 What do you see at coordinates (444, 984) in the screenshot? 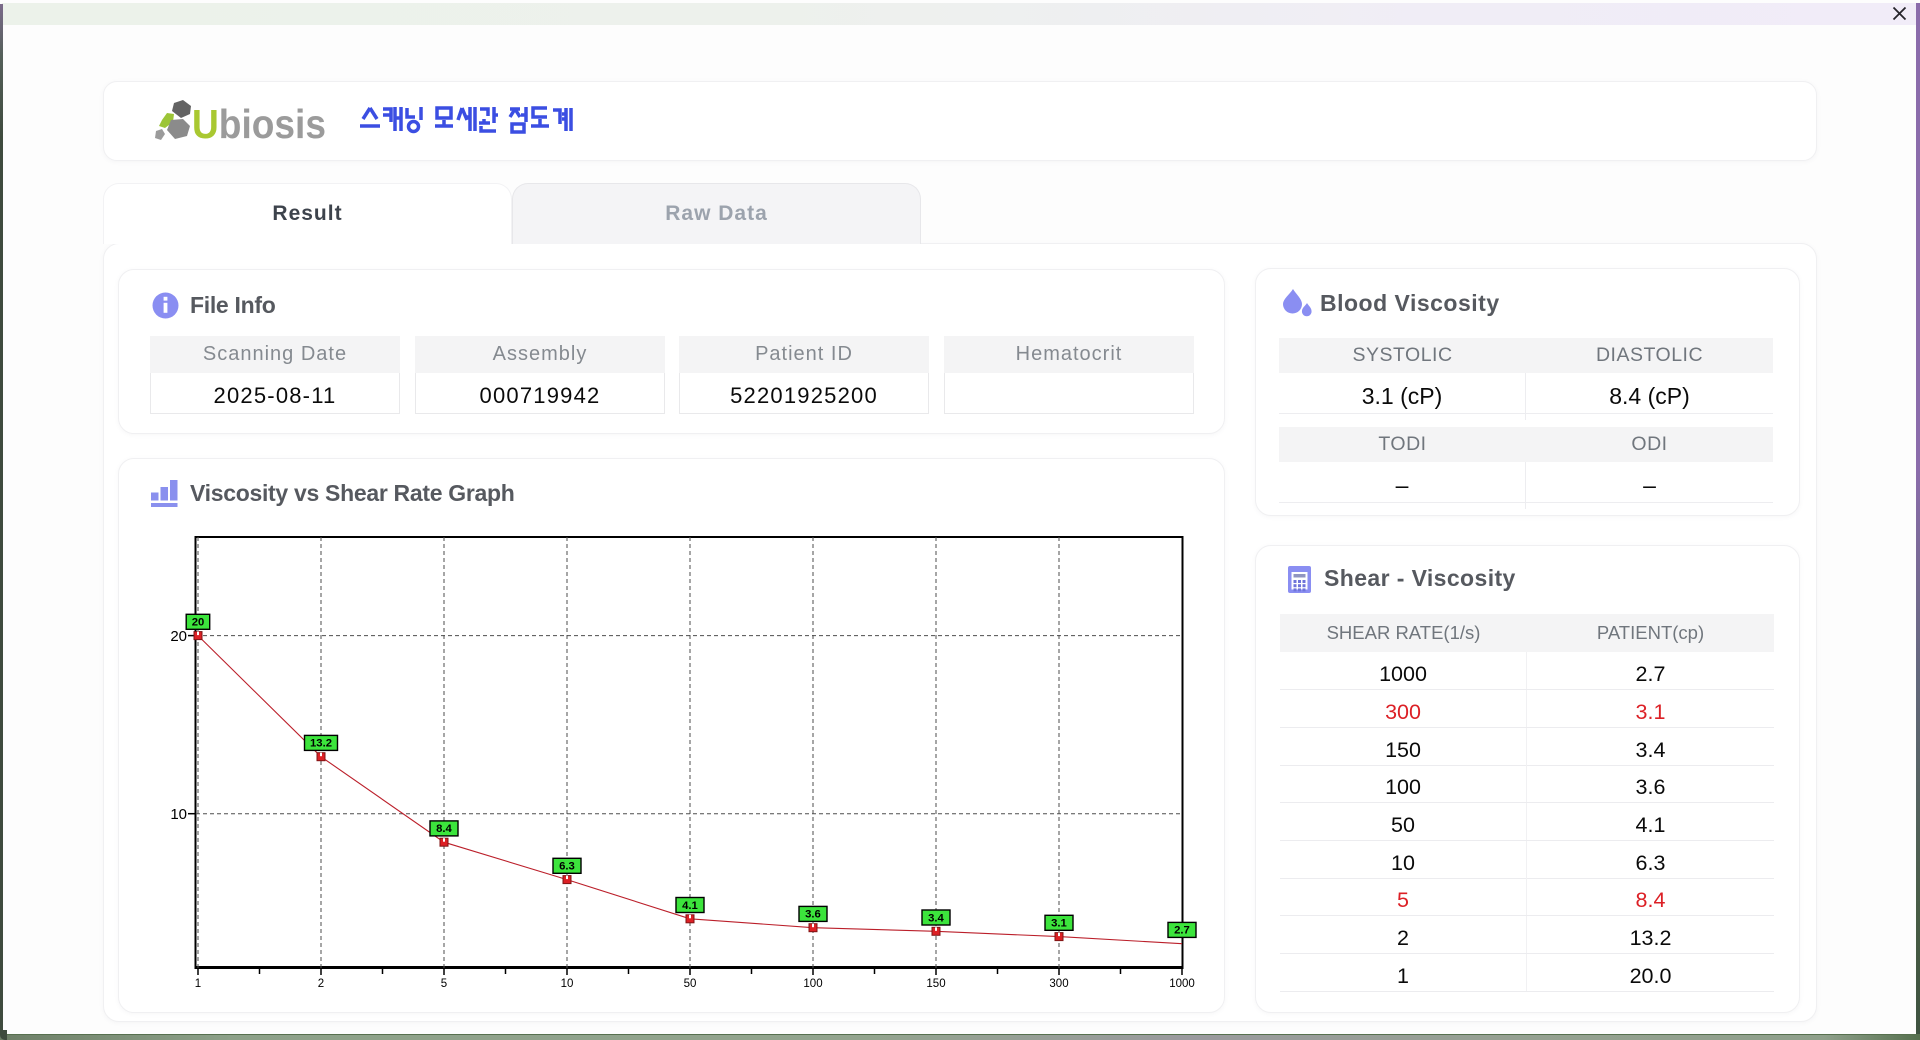
I see `svg-text: 5` at bounding box center [444, 984].